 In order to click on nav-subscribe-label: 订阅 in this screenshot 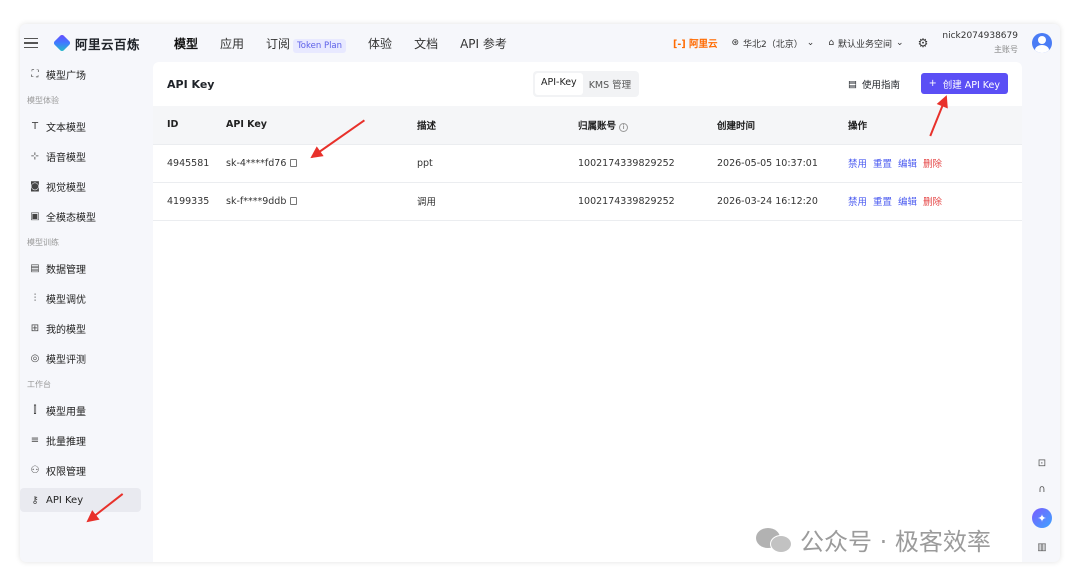, I will do `click(278, 43)`.